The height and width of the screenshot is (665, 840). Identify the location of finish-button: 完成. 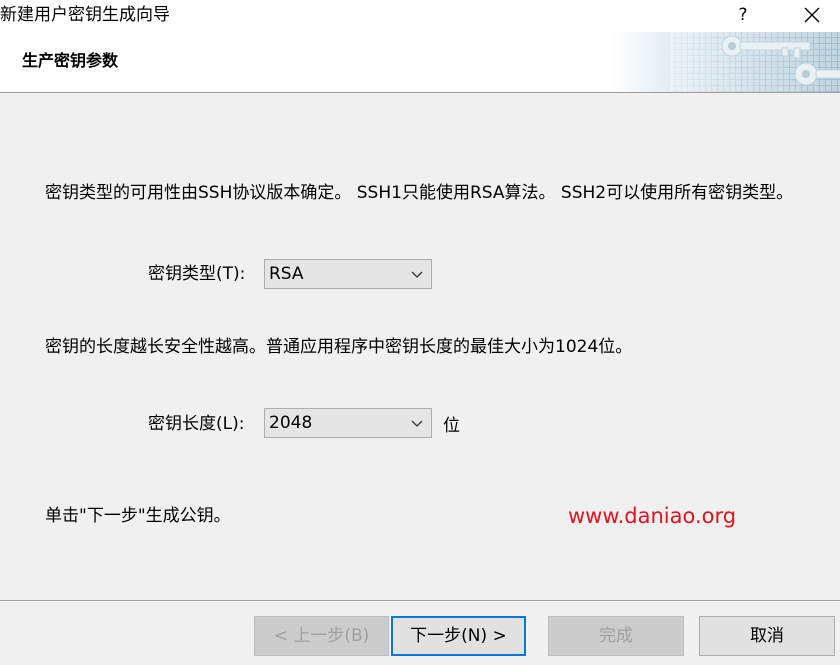
(616, 636).